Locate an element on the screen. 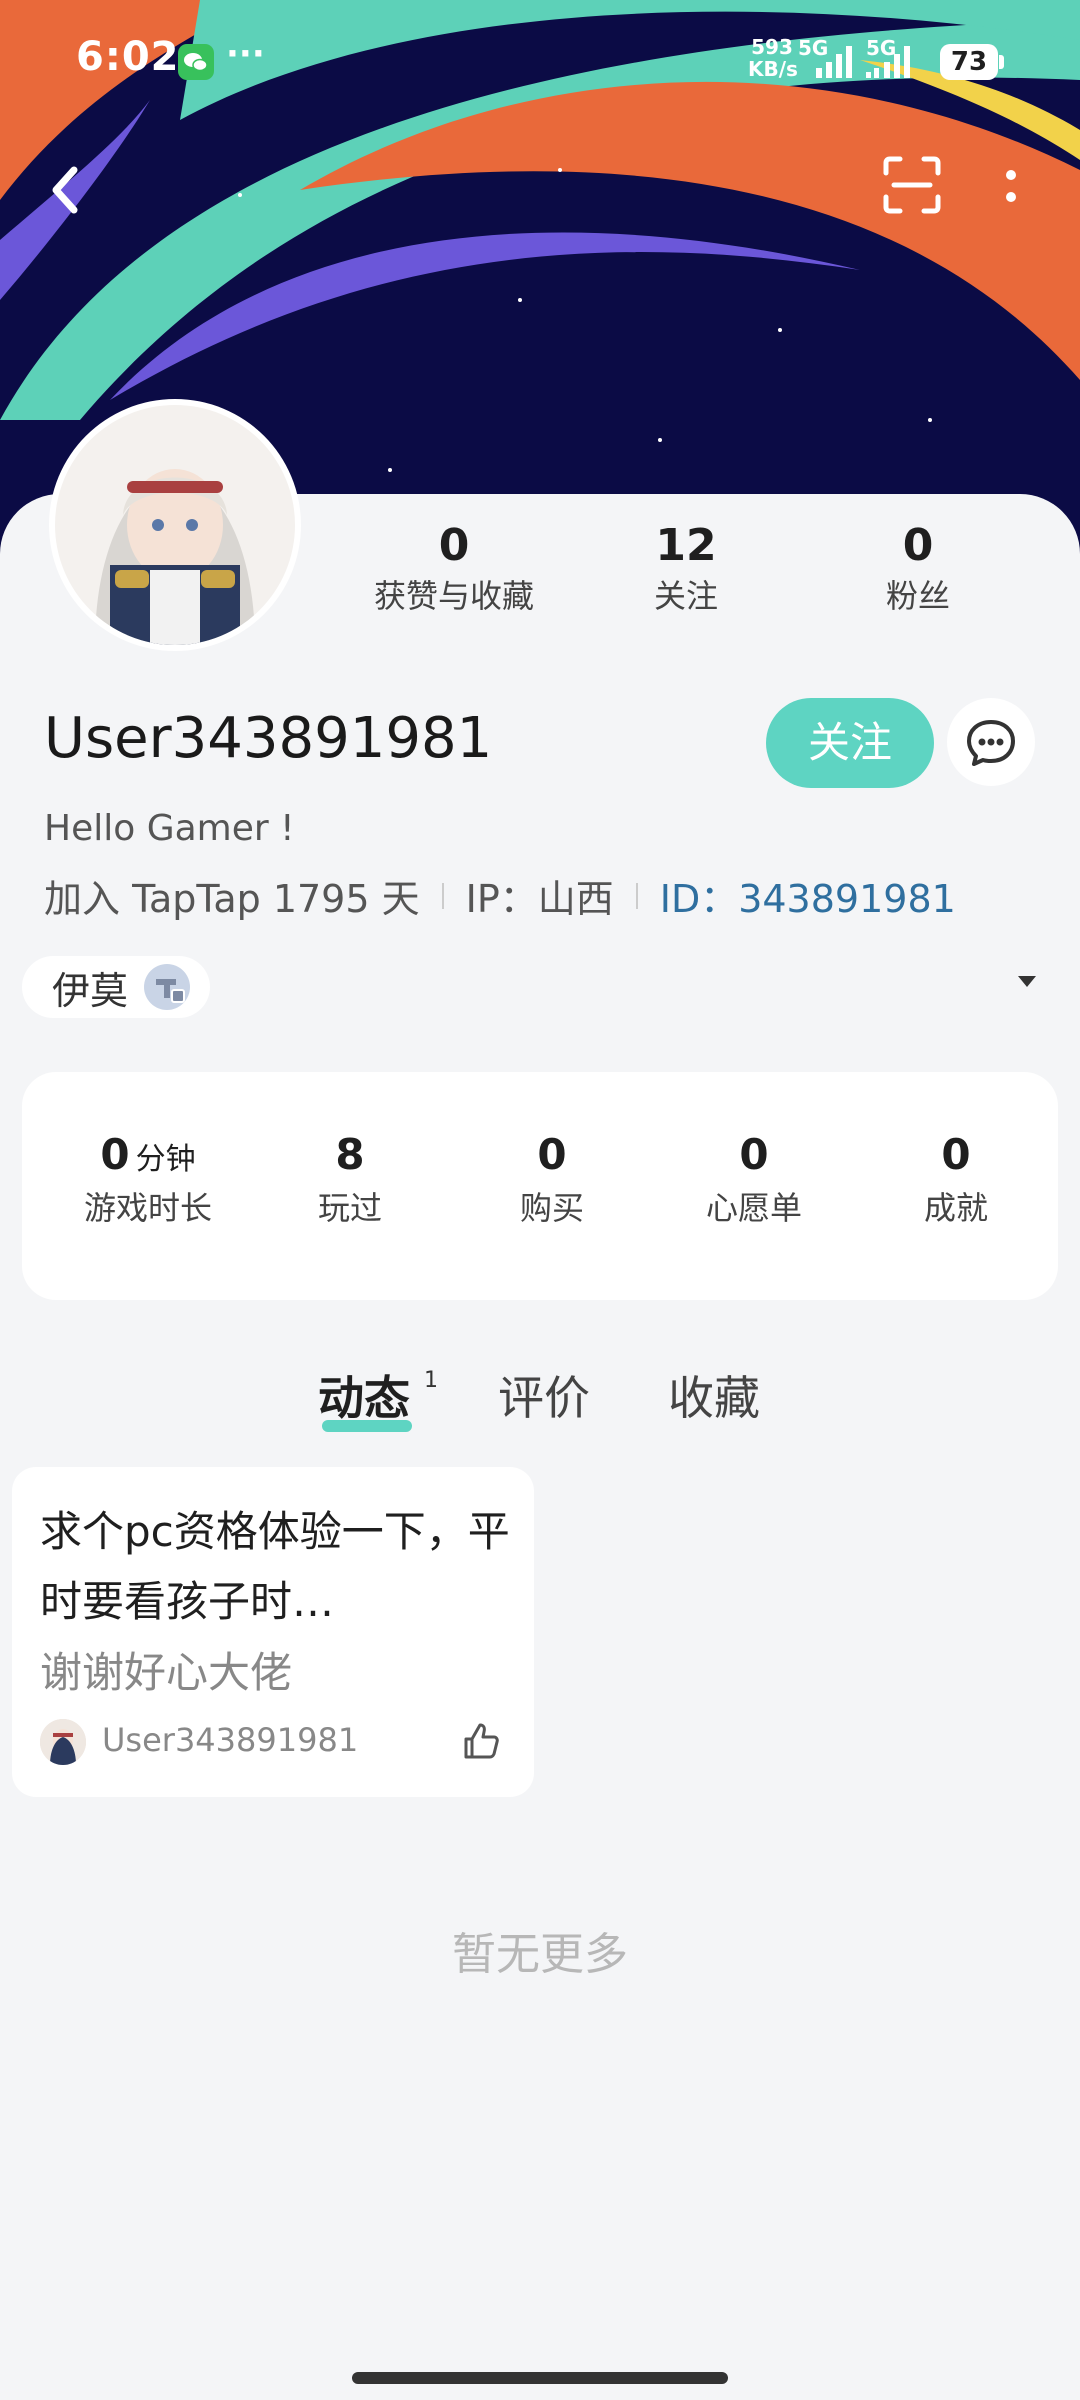 The height and width of the screenshot is (2400, 1080). net-speed: 593 KB/s is located at coordinates (773, 58).